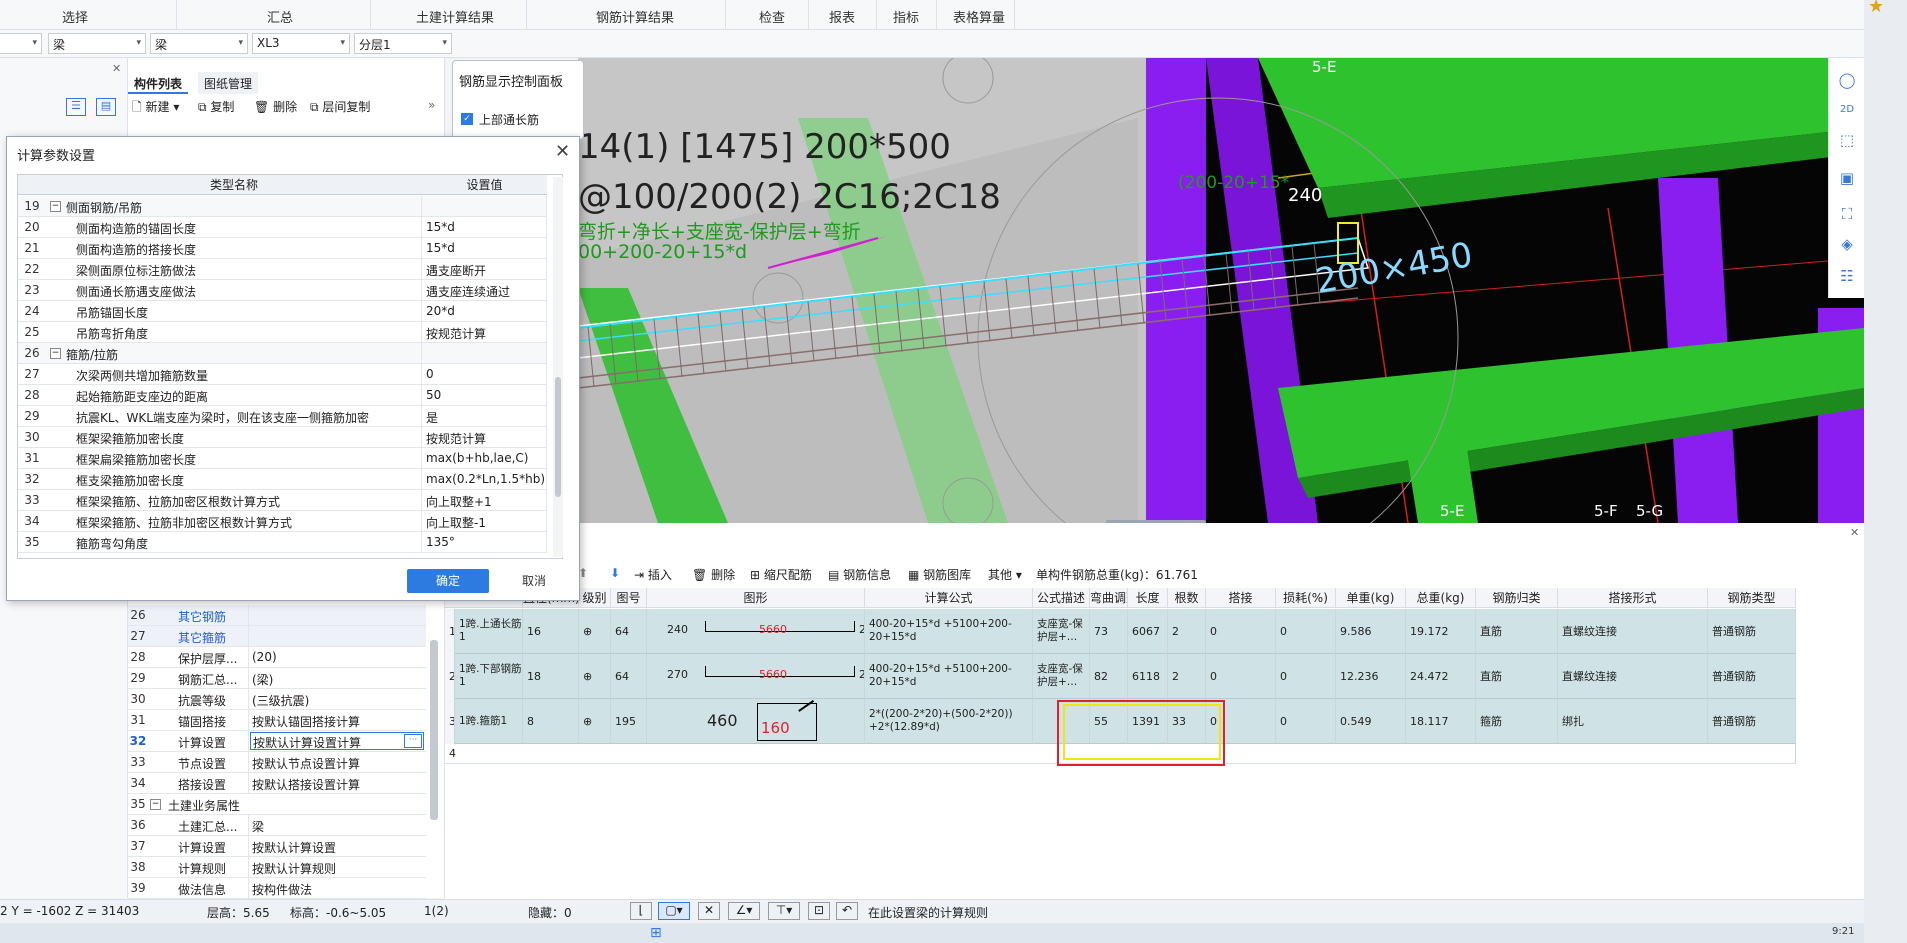 This screenshot has height=943, width=1907. Describe the element at coordinates (282, 500) in the screenshot. I see `settings-row: 33 框架梁箍筋、拉筋加密区根数计算方式 向上取整+1` at that location.